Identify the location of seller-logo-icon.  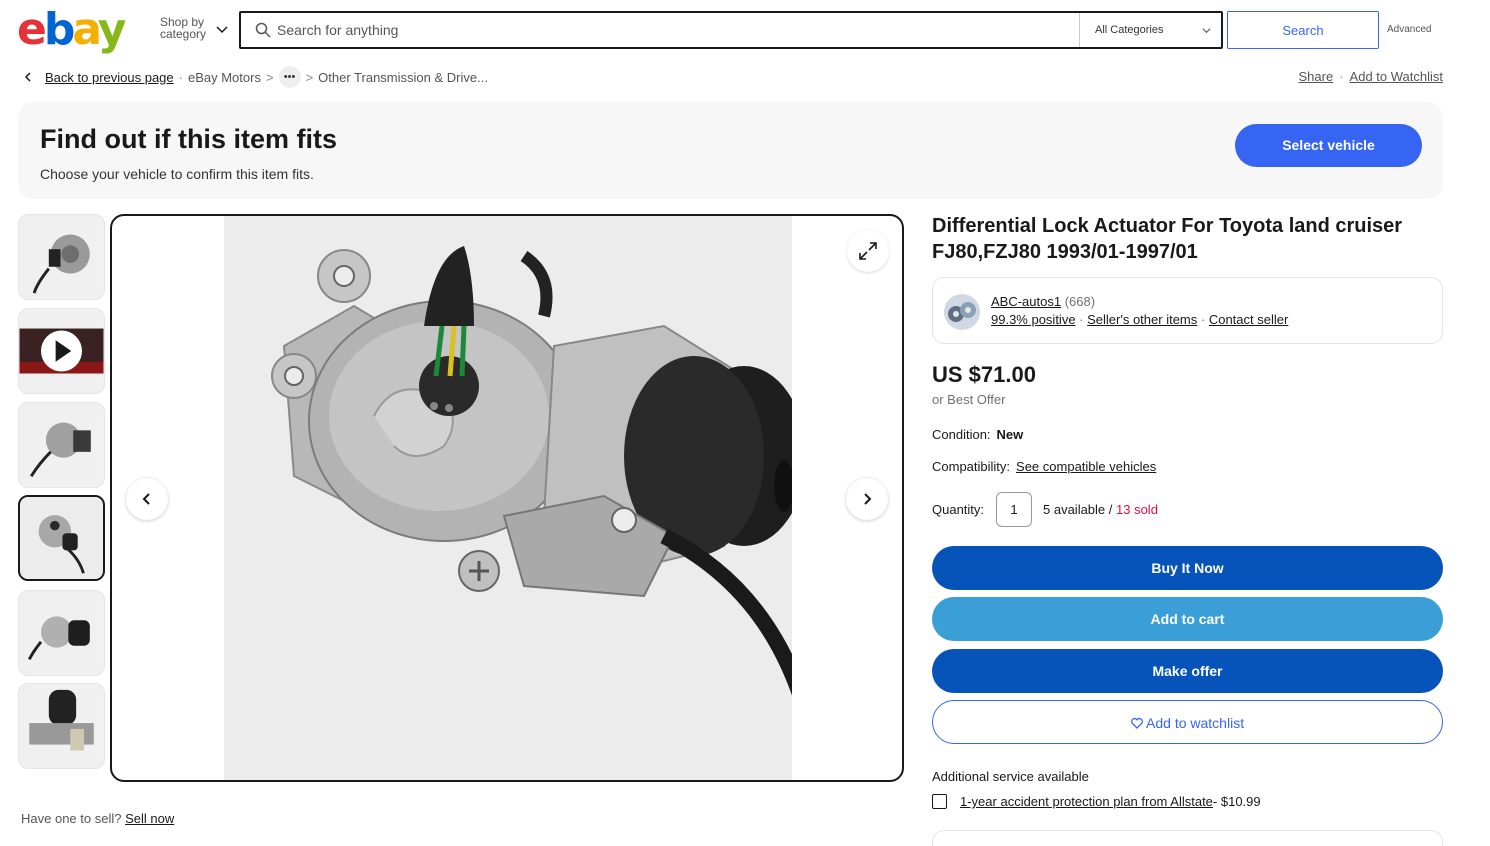
(962, 312).